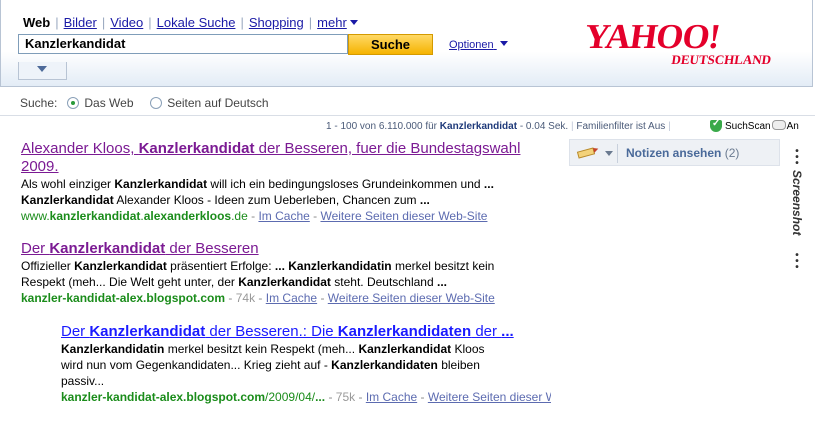 This screenshot has width=815, height=426. What do you see at coordinates (73, 103) in the screenshot?
I see `radio-das-web` at bounding box center [73, 103].